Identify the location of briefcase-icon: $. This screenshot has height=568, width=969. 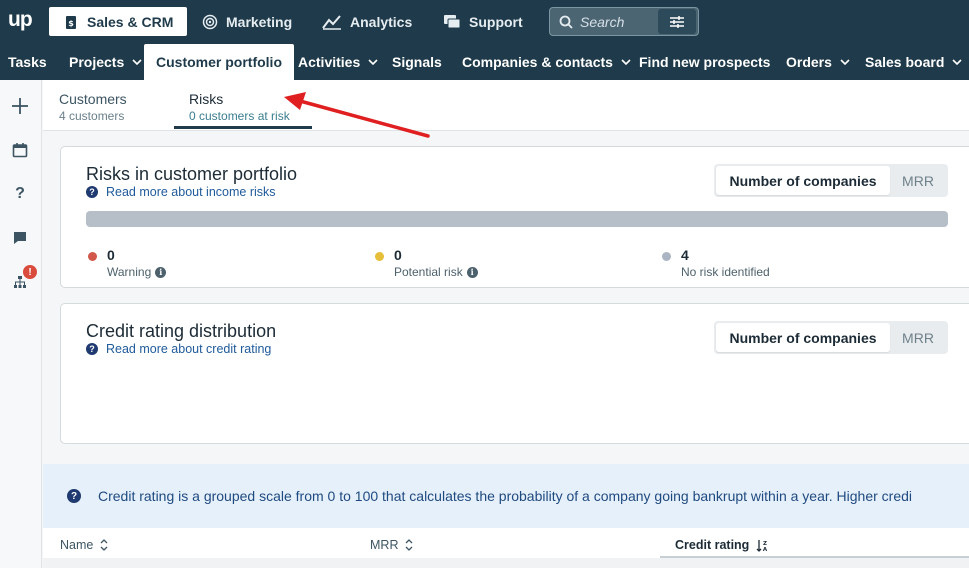
(71, 22).